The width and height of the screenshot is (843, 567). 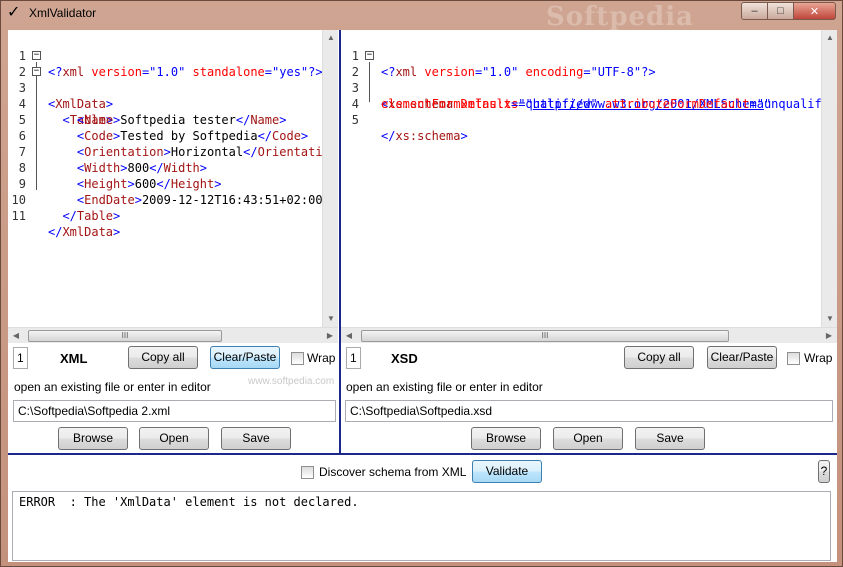 What do you see at coordinates (355, 120) in the screenshot?
I see `line-number: 5` at bounding box center [355, 120].